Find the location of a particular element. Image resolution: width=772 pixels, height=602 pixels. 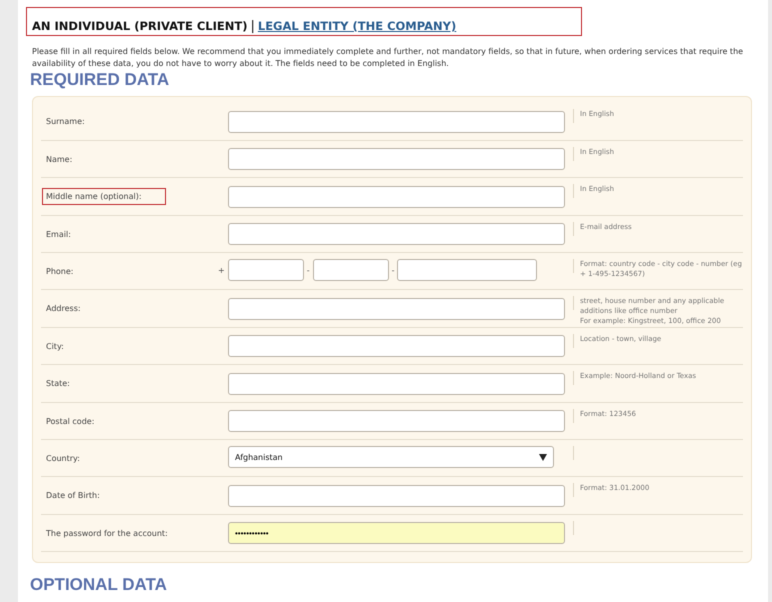

field-label: Email: is located at coordinates (58, 234).